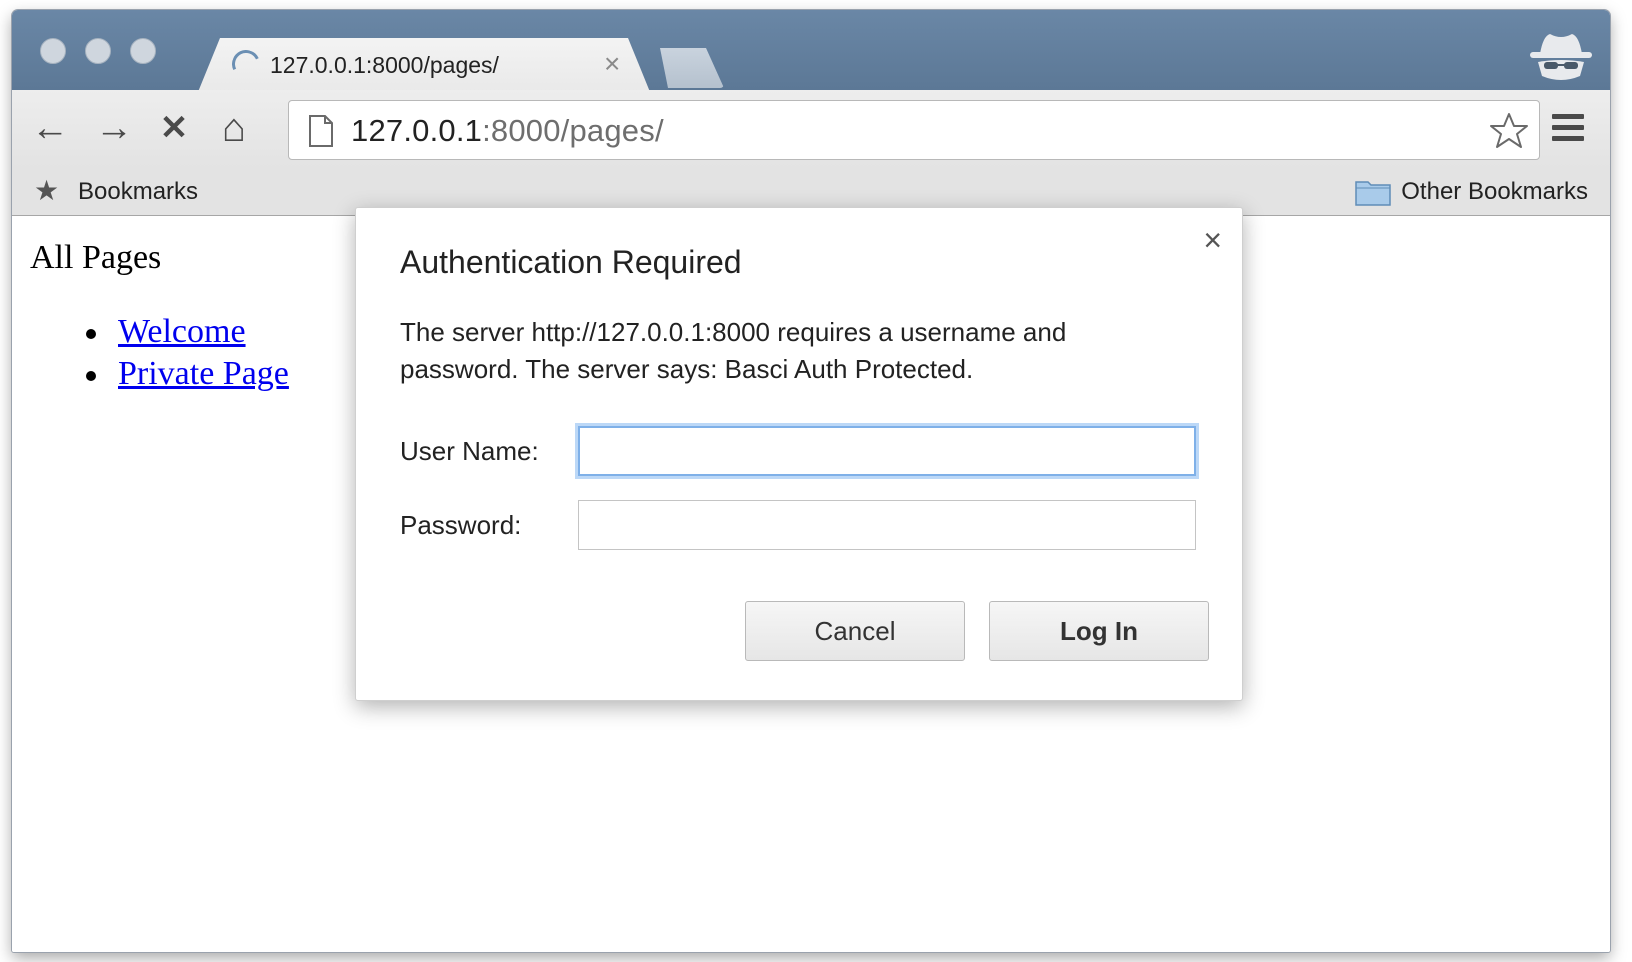 This screenshot has width=1632, height=962. What do you see at coordinates (384, 65) in the screenshot?
I see `tab-title: 127.0.0.1:8000/pages/` at bounding box center [384, 65].